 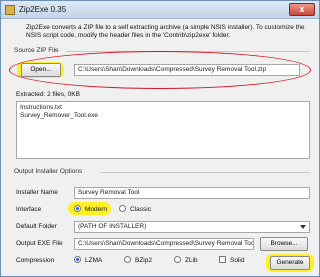 What do you see at coordinates (37, 192) in the screenshot?
I see `installer-name-label: Installer Name` at bounding box center [37, 192].